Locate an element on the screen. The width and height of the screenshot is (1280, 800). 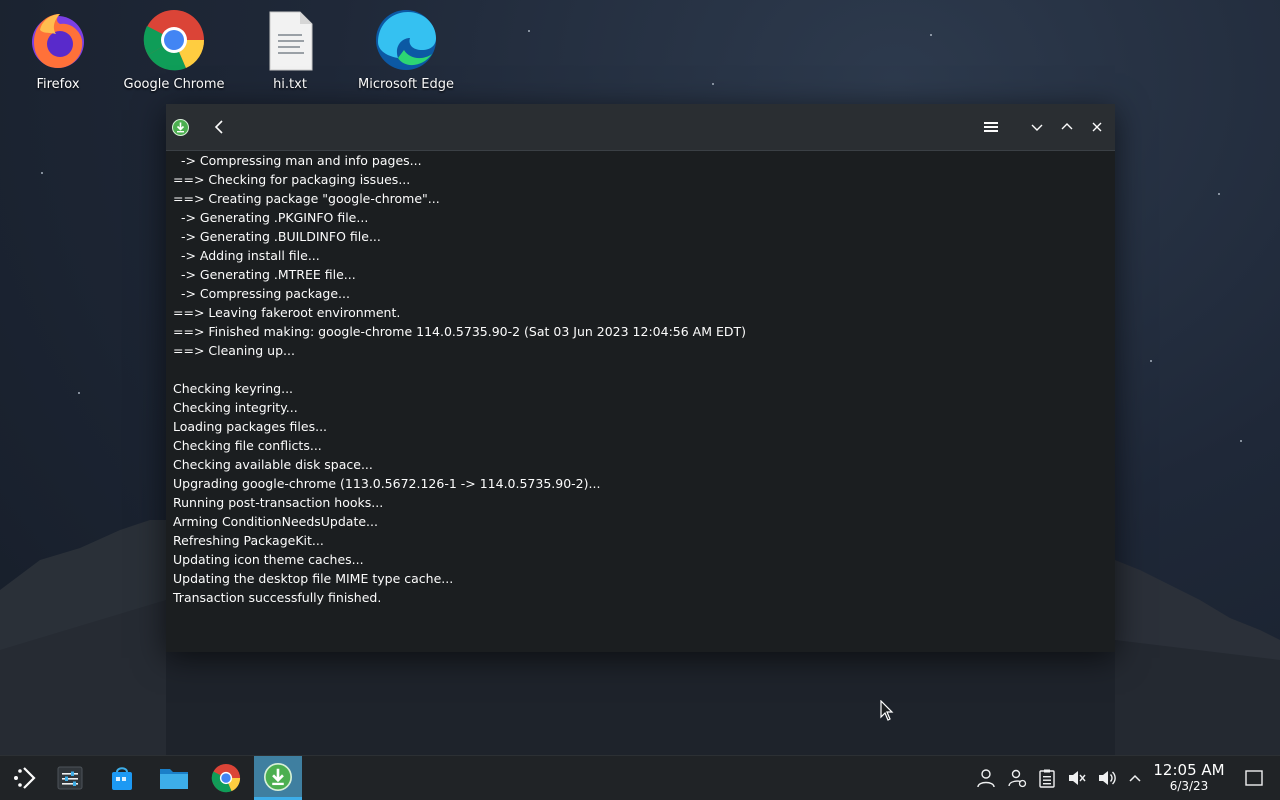
taskbar-google-chrome is located at coordinates (226, 778).